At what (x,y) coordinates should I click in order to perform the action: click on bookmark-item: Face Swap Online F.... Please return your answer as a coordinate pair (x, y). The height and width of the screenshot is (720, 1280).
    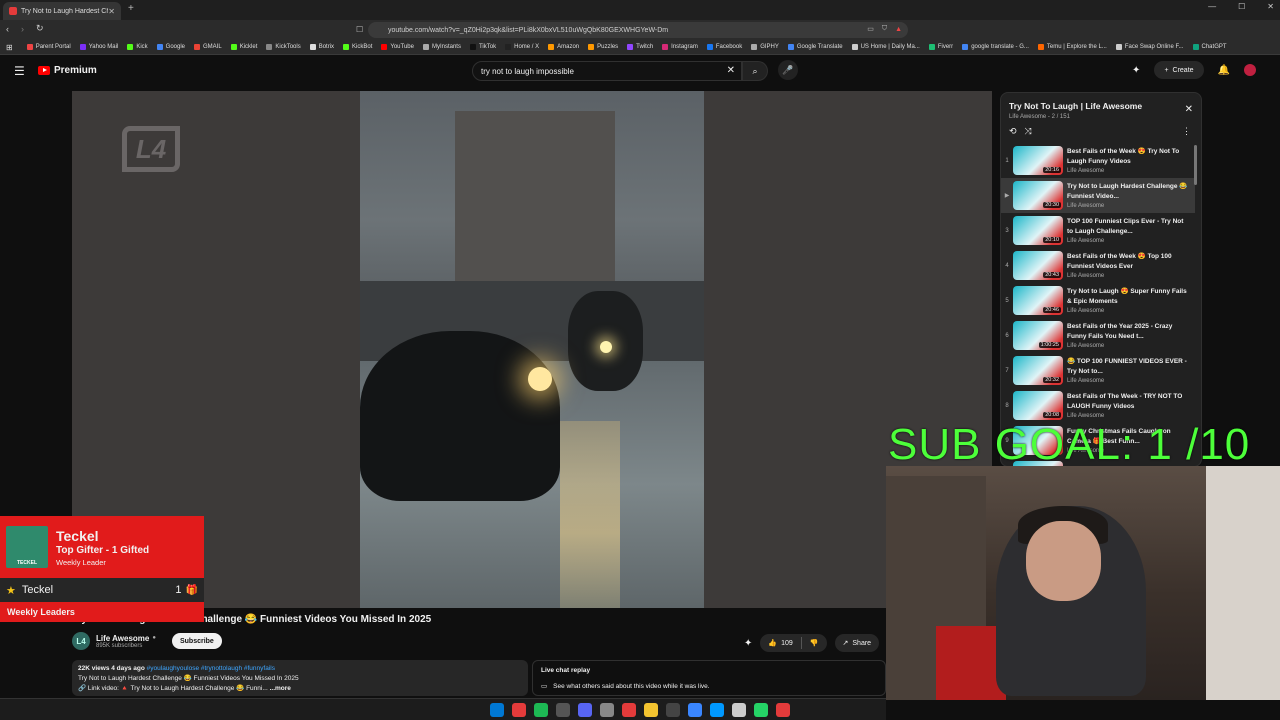
    Looking at the image, I should click on (1149, 47).